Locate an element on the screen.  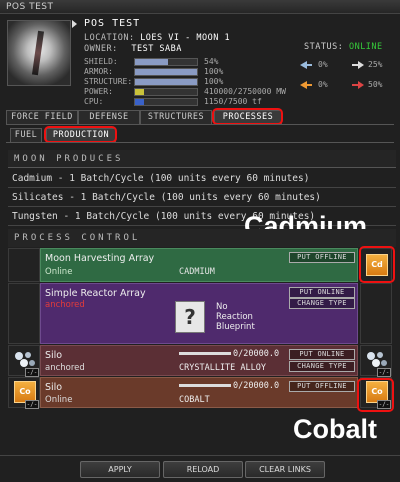
thermal-resist-value: 25% is located at coordinates (375, 64).